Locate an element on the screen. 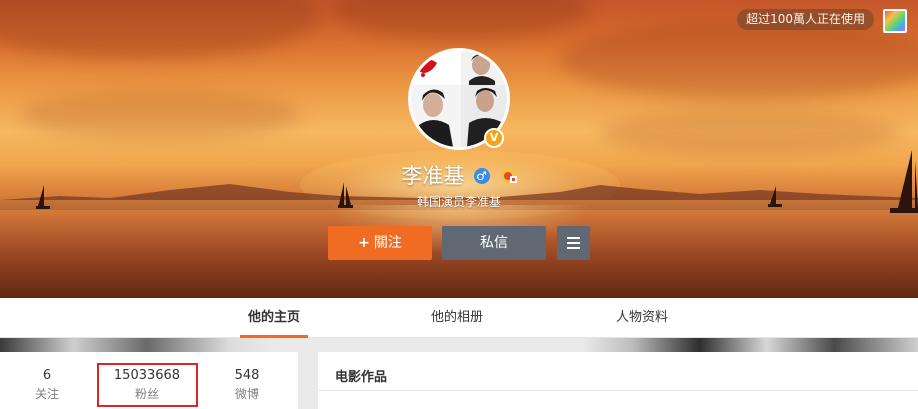 This screenshot has width=918, height=409. verified-badge-icon: V is located at coordinates (494, 138).